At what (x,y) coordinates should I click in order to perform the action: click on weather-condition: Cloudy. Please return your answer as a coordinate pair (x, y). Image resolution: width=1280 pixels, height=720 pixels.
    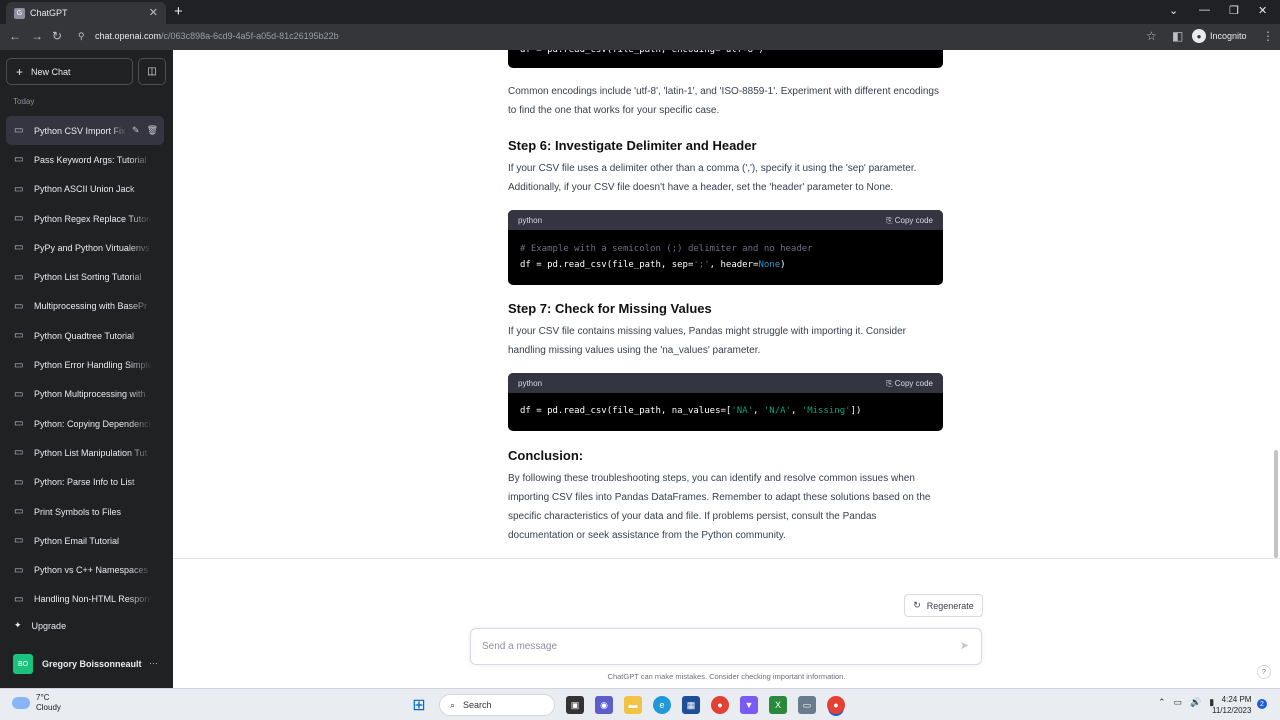
    Looking at the image, I should click on (48, 707).